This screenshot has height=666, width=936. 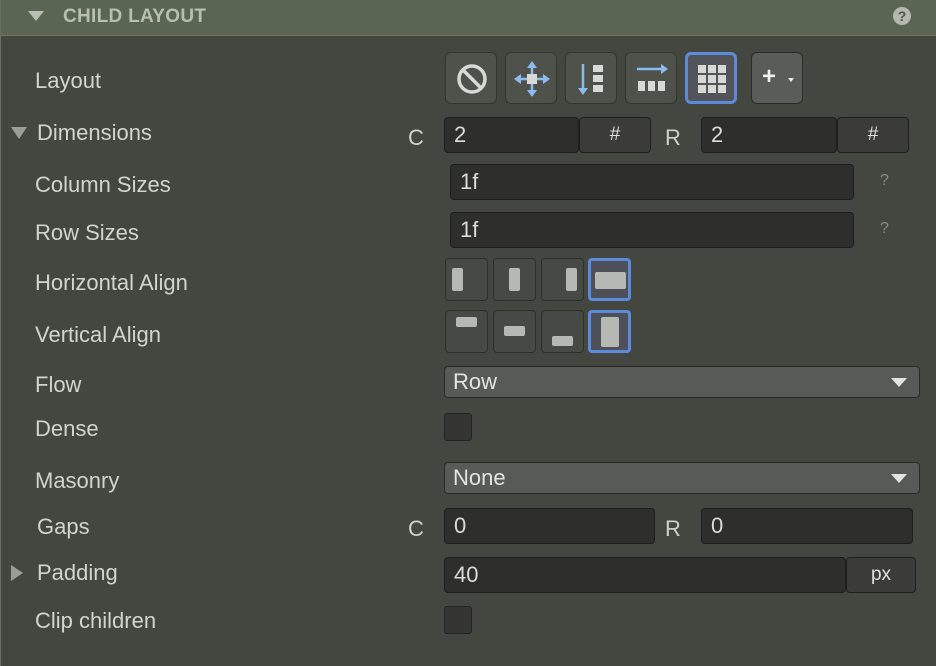 What do you see at coordinates (416, 528) in the screenshot?
I see `gaps-c-label: C` at bounding box center [416, 528].